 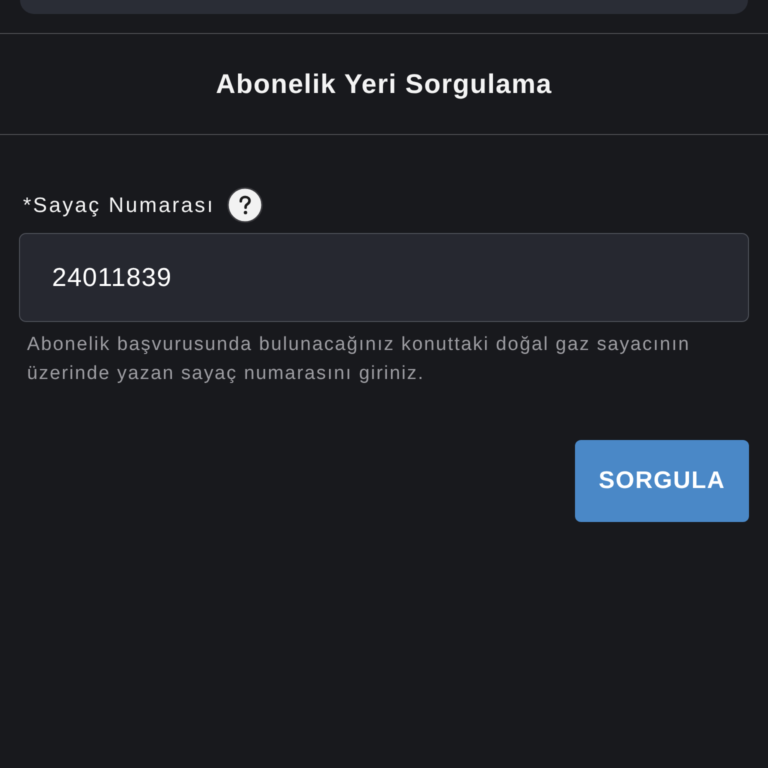 I want to click on page-title: Abonelik Yeri Sorgulama, so click(x=384, y=84).